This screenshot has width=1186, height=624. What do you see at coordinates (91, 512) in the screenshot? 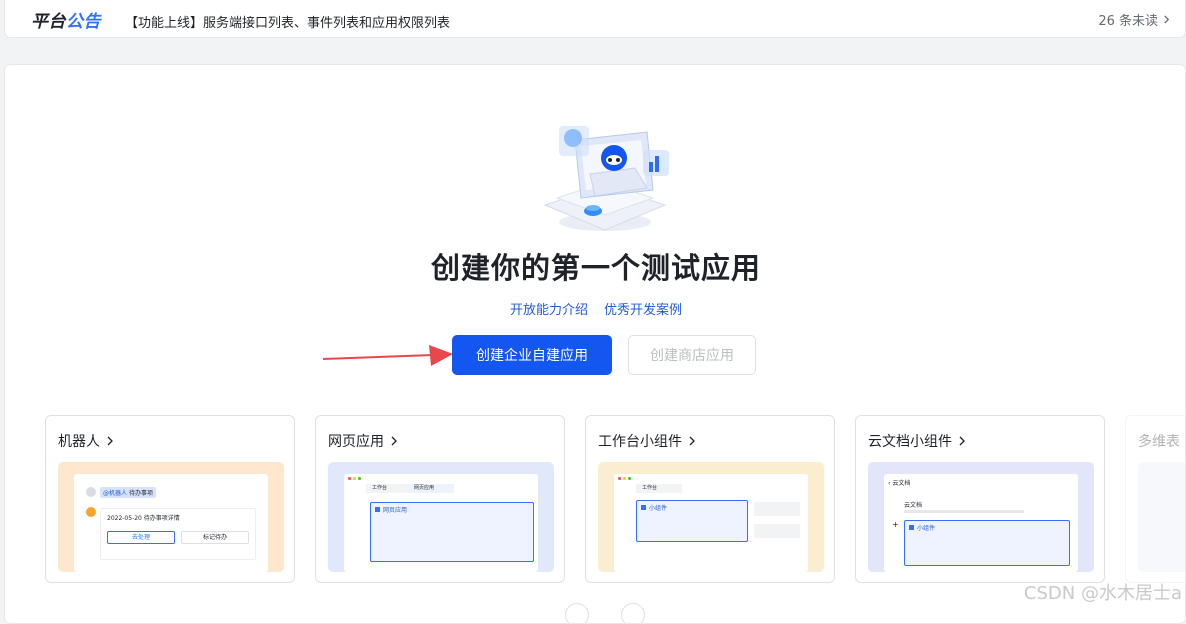
I see `bot-task-icon` at bounding box center [91, 512].